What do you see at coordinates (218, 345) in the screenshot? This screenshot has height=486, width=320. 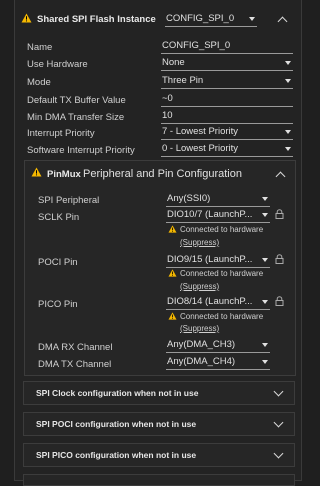 I see `dma-rx-select: Any(DMA_CH3)` at bounding box center [218, 345].